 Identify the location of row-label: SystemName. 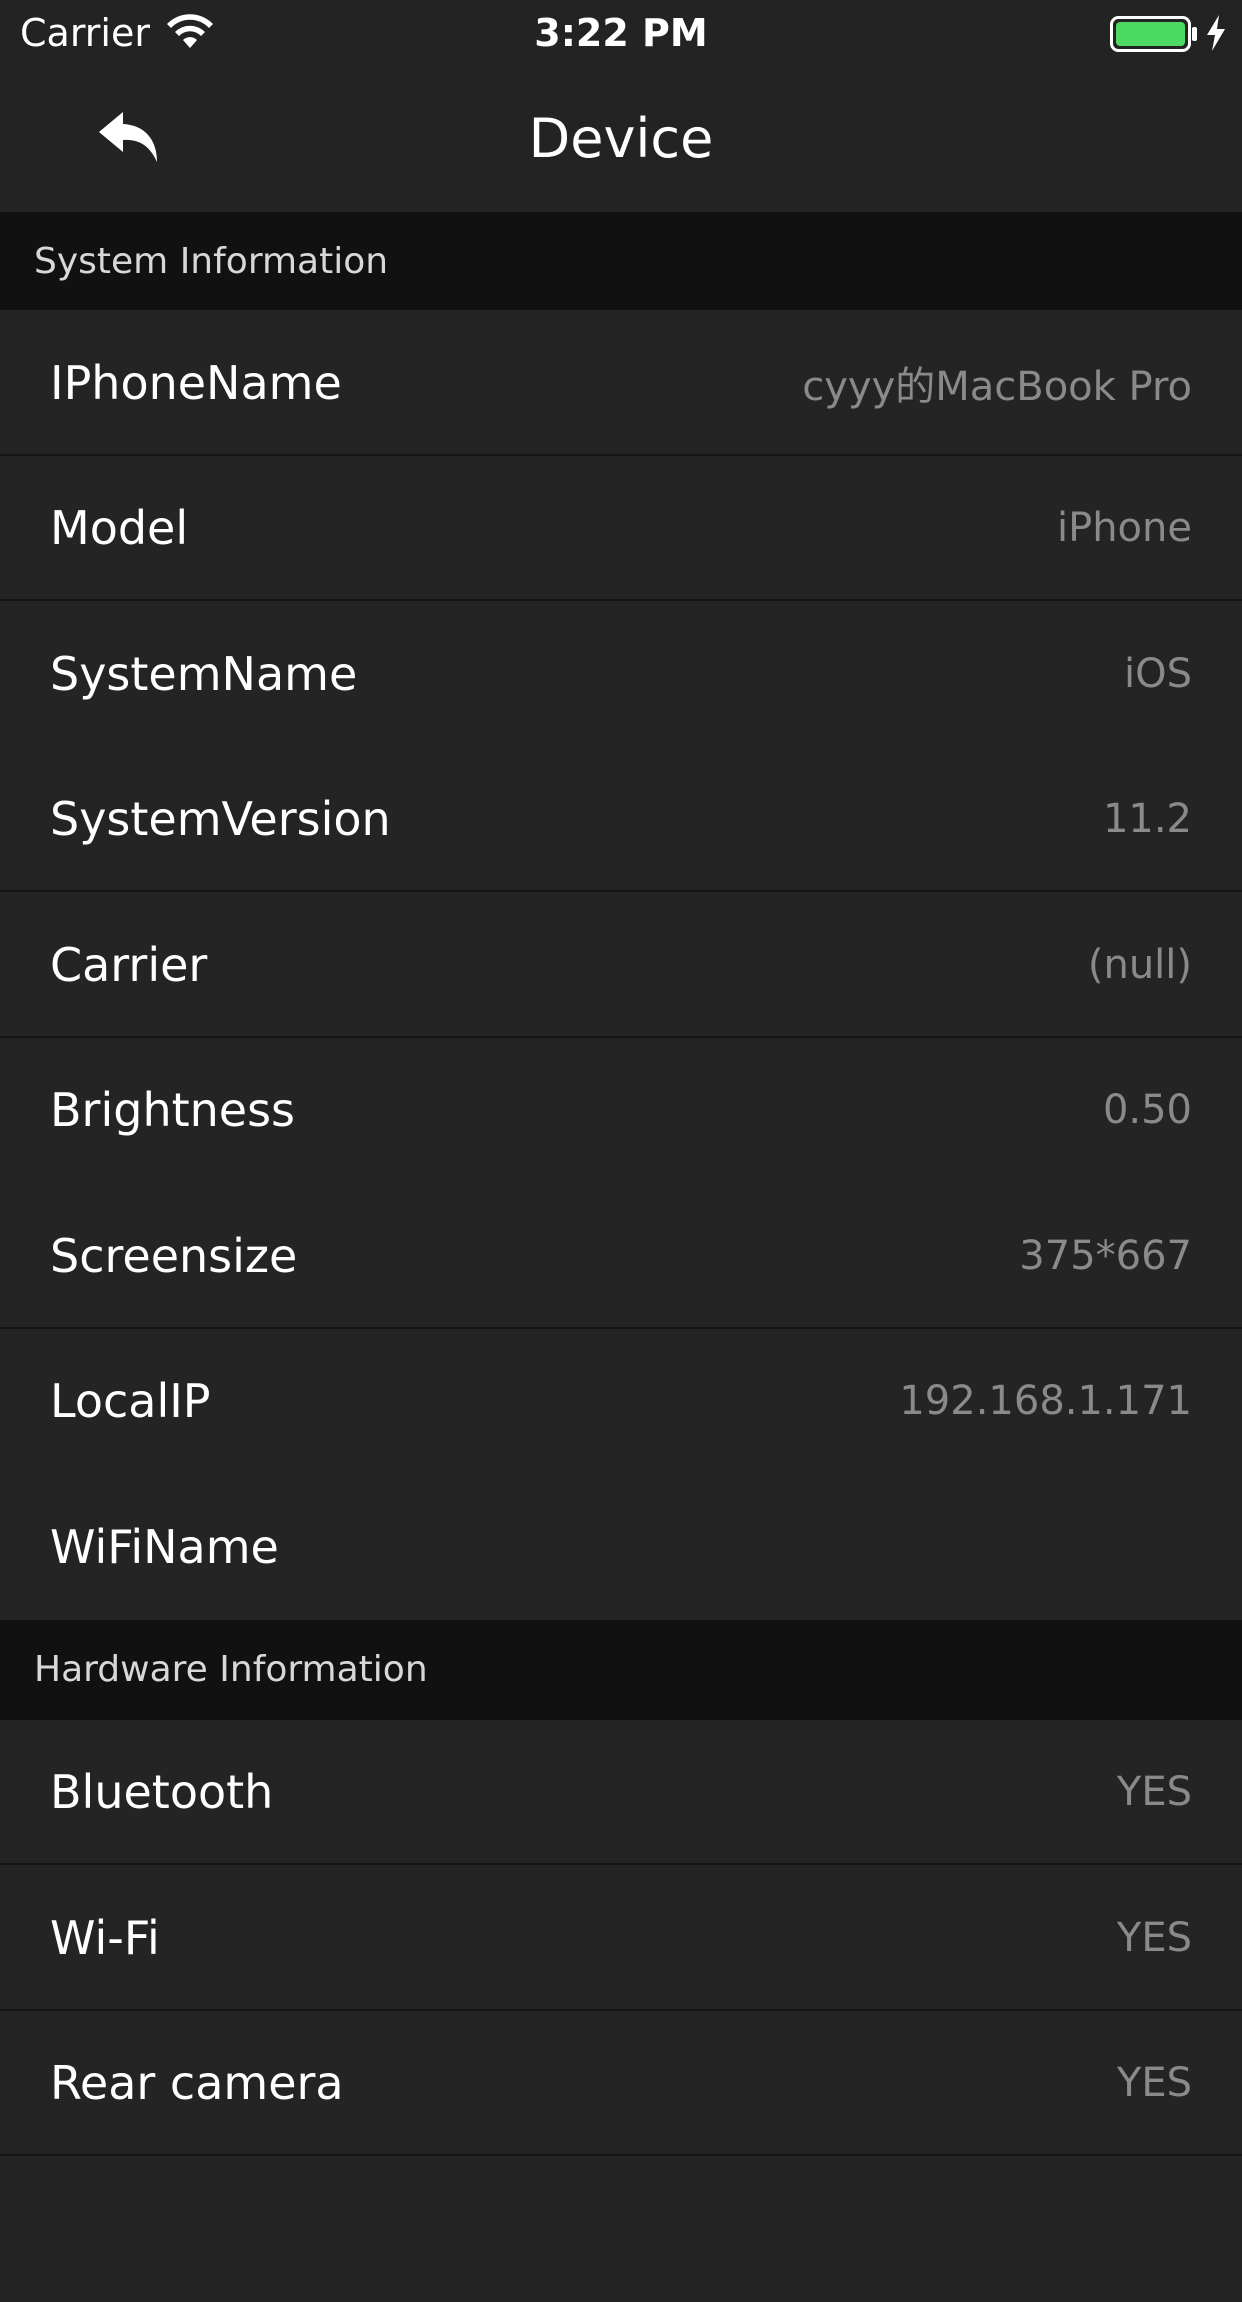
(204, 673).